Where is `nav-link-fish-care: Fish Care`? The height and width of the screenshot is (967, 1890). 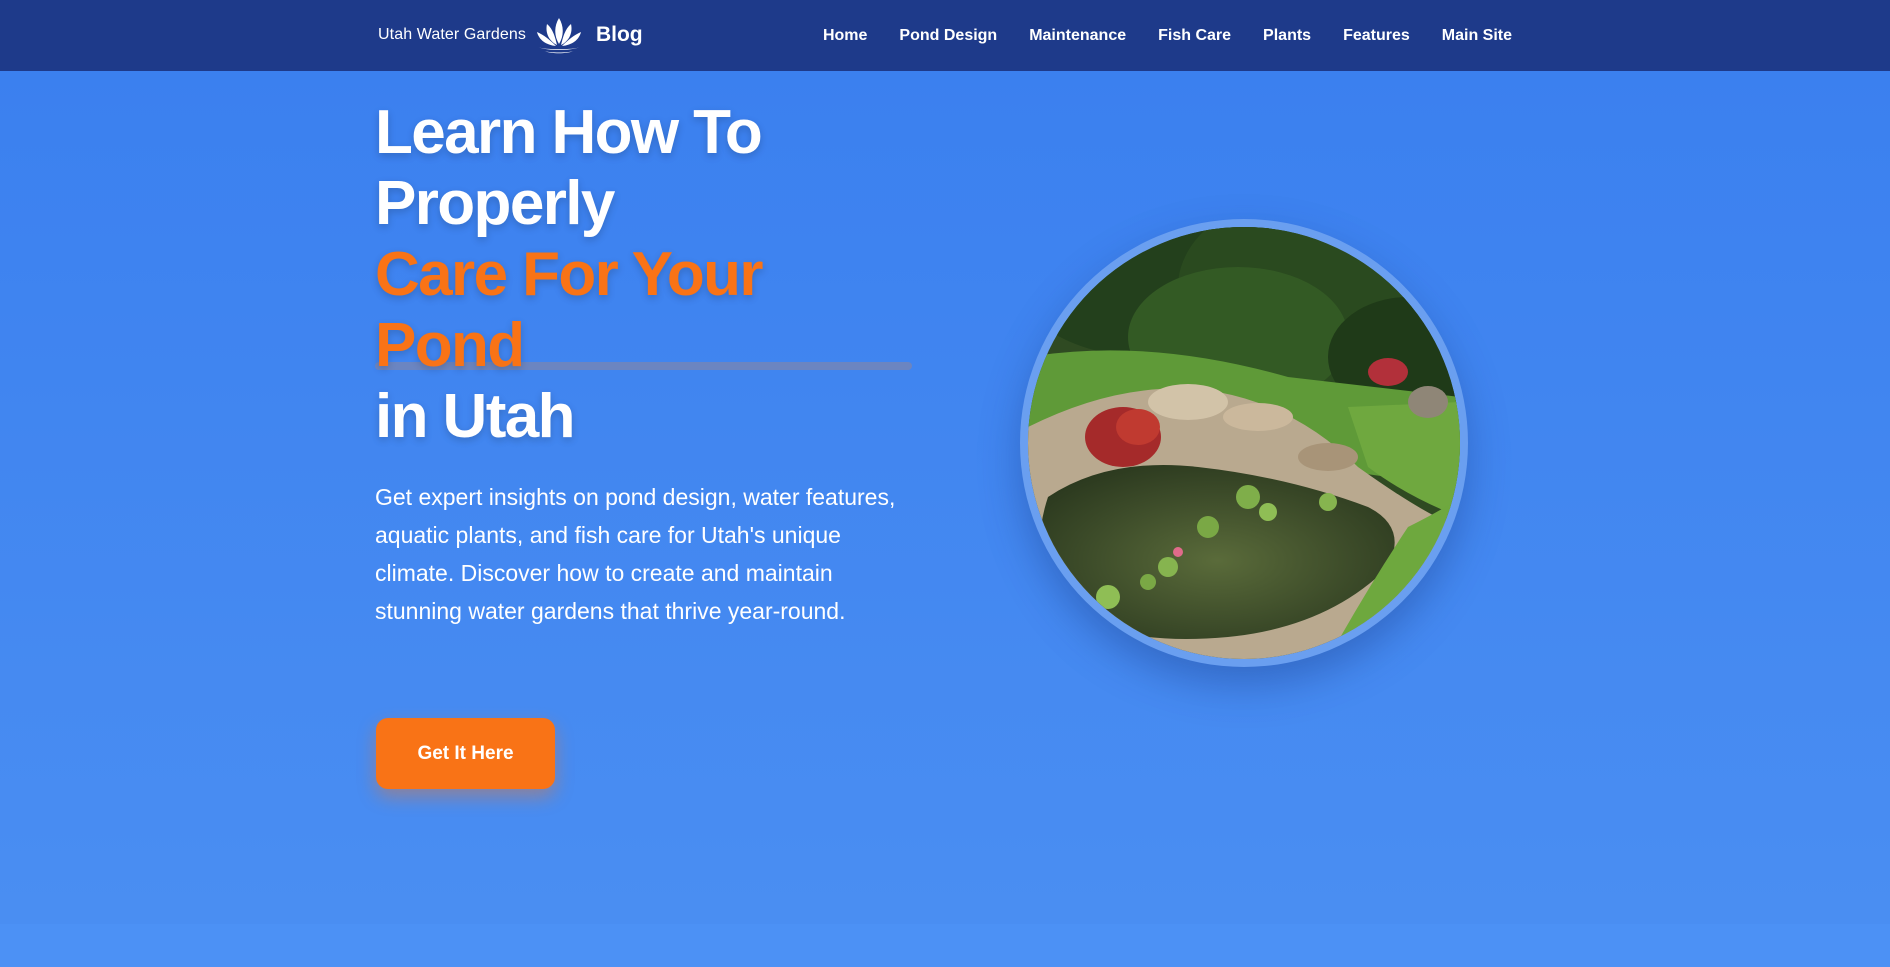
nav-link-fish-care: Fish Care is located at coordinates (1194, 36).